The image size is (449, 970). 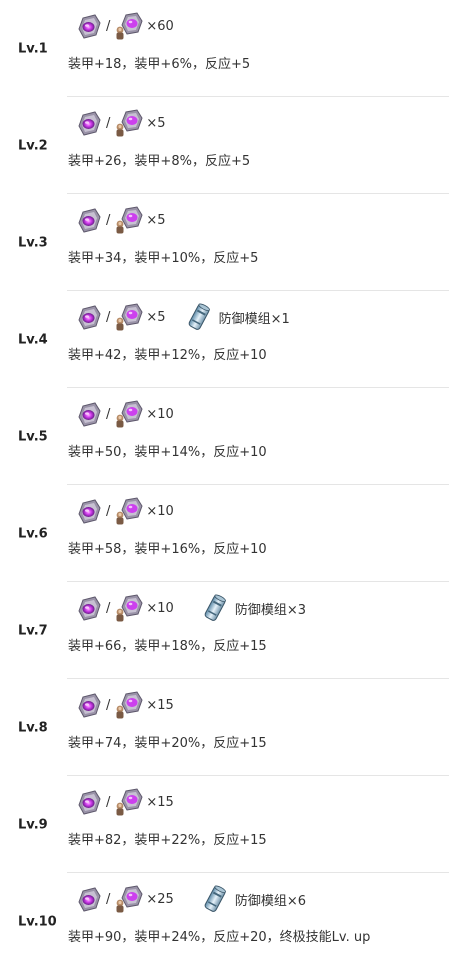 What do you see at coordinates (189, 608) in the screenshot?
I see `material-cost: / ×10 防御模组×3` at bounding box center [189, 608].